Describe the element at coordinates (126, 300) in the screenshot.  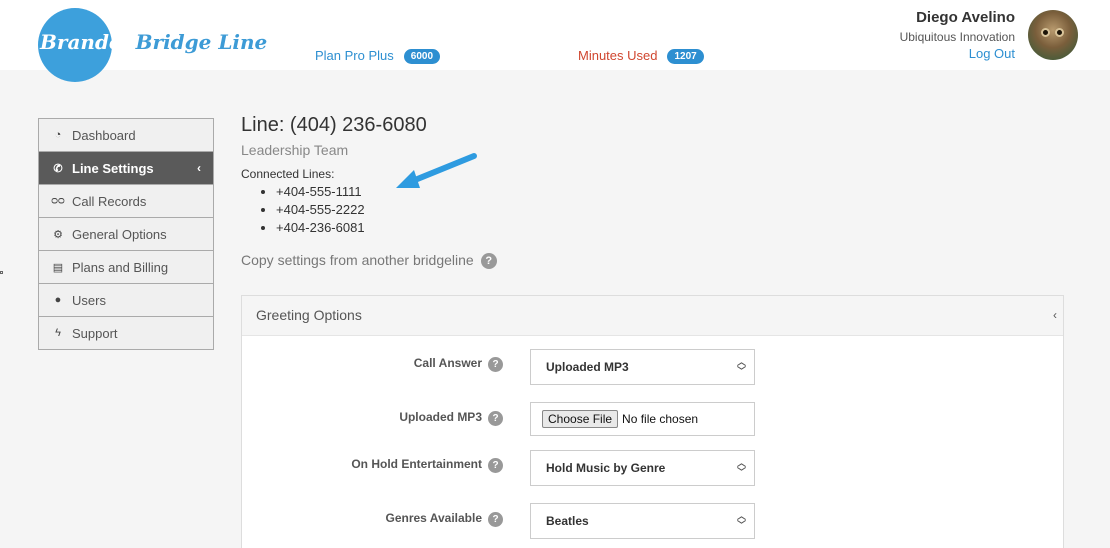
I see `sidebar-item-users: ● Users` at that location.